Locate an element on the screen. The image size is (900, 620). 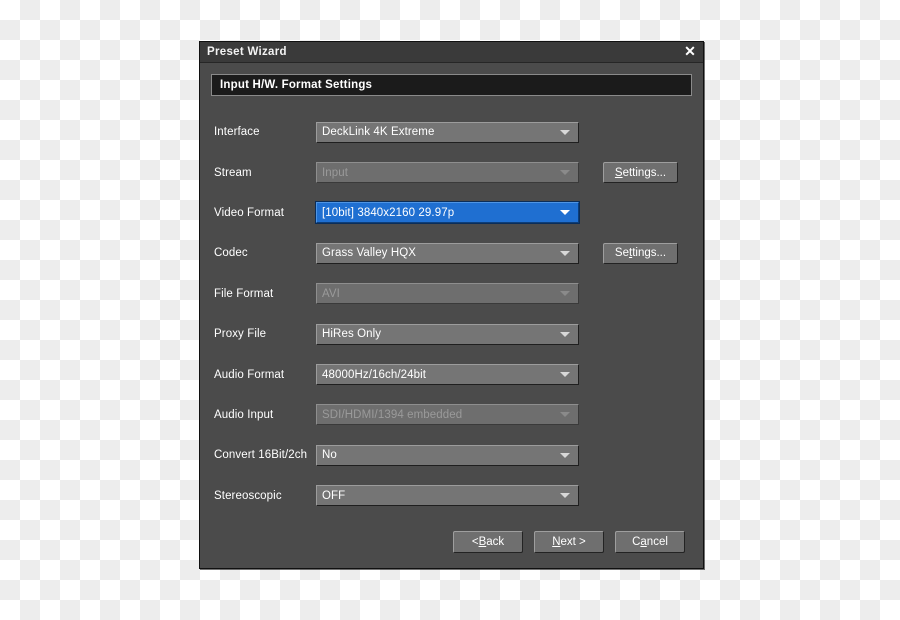
label-convert-16bit-2ch: Convert 16Bit/2ch is located at coordinates (261, 455).